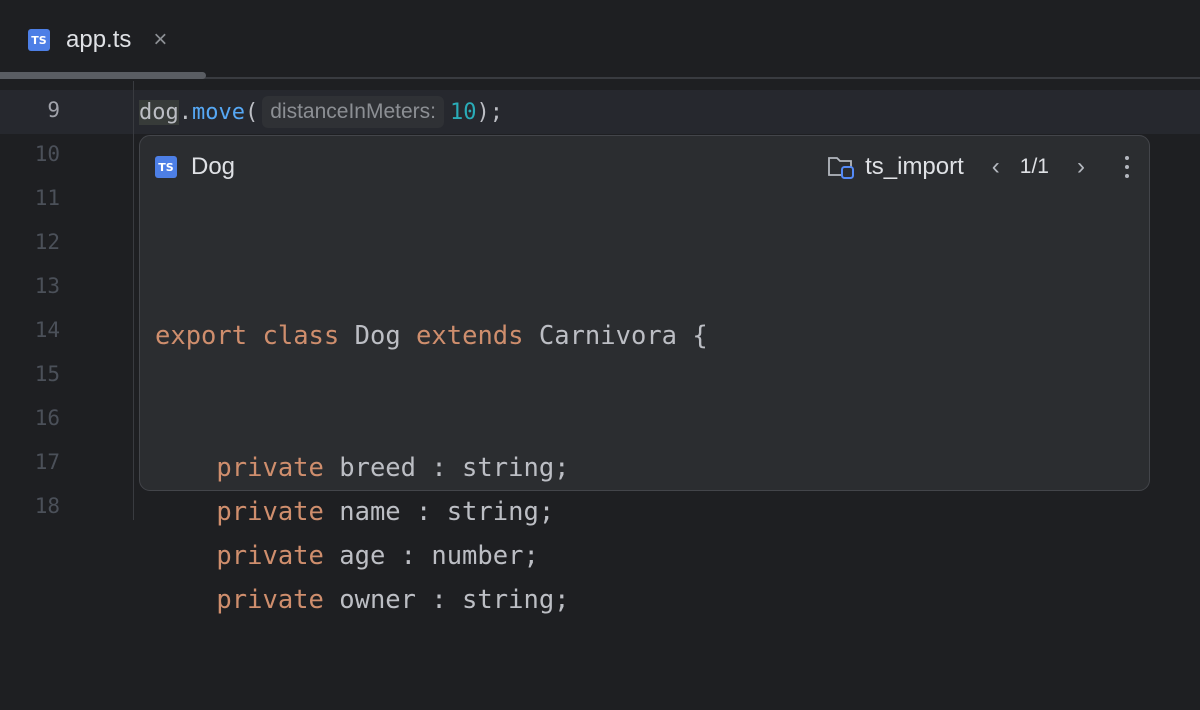  I want to click on line-number: 17, so click(47, 462).